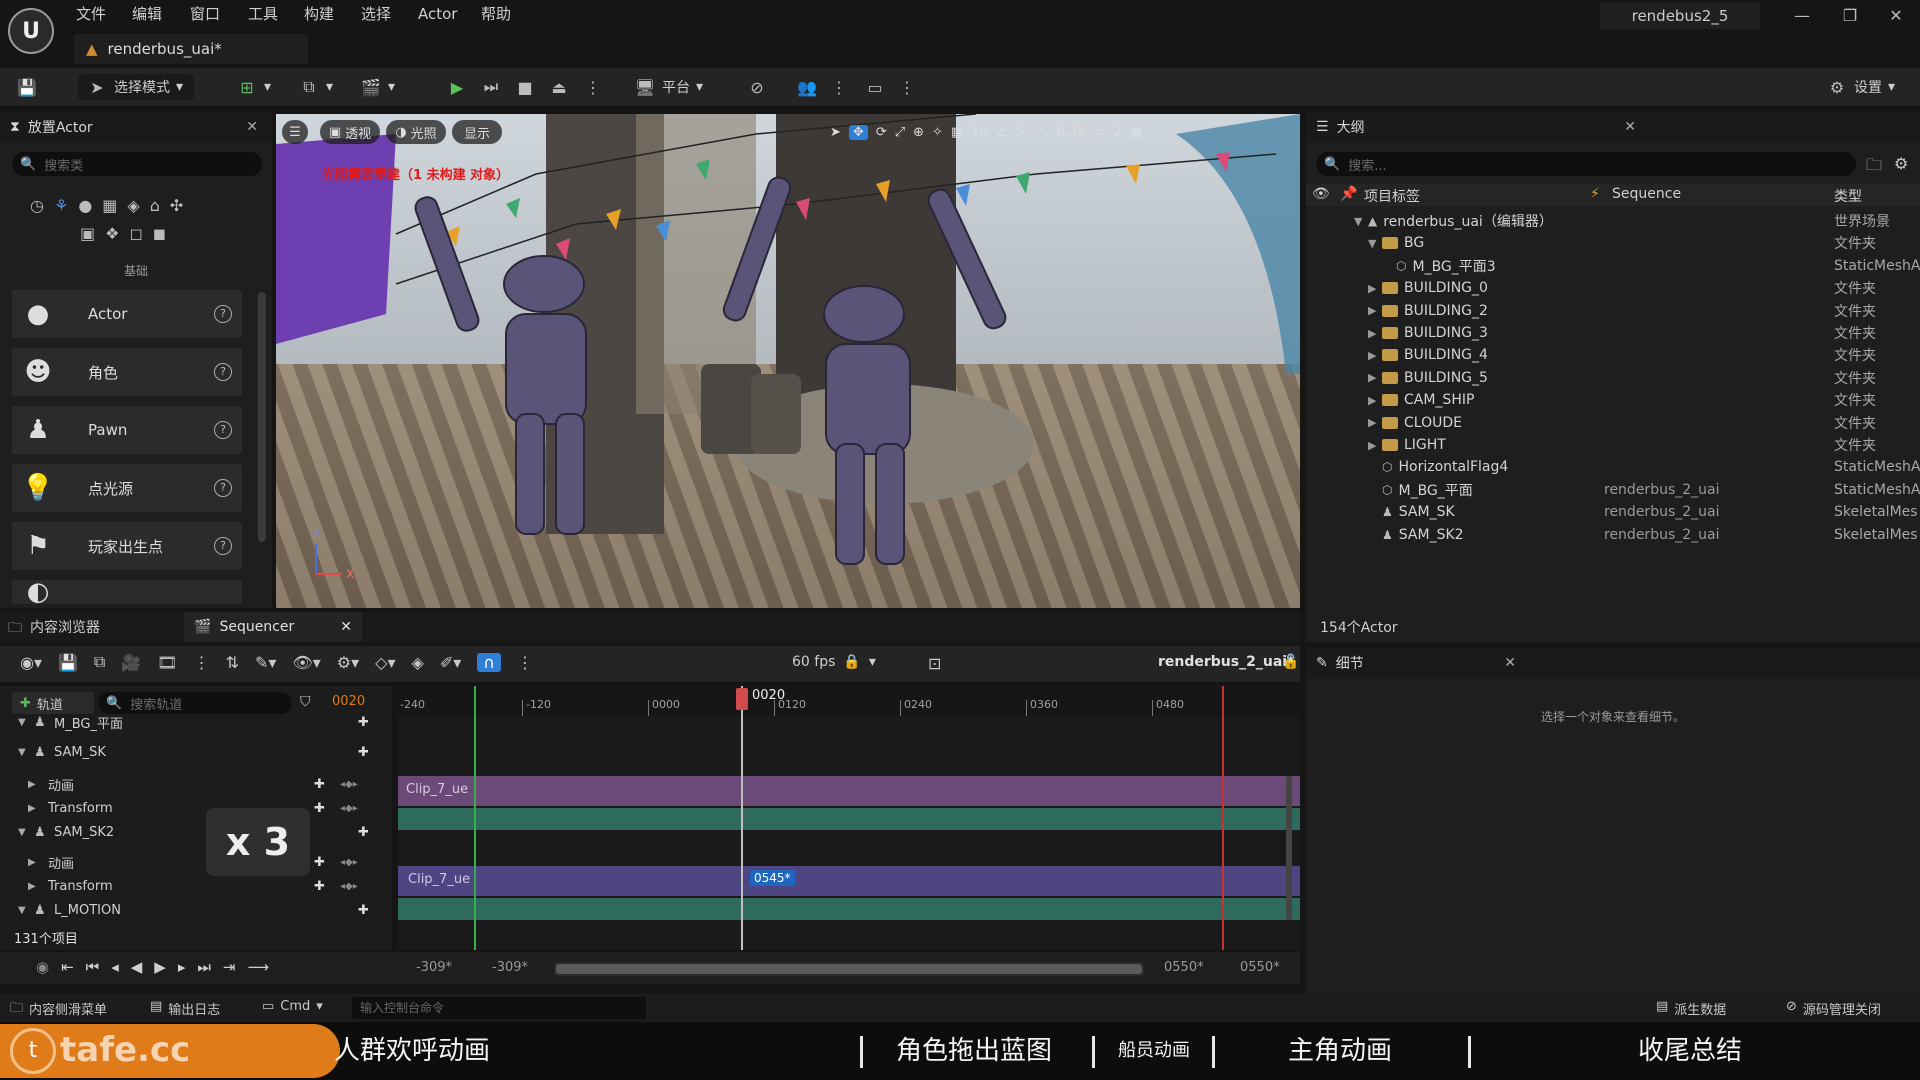  What do you see at coordinates (31, 662) in the screenshot?
I see `world-icon: ◉▾` at bounding box center [31, 662].